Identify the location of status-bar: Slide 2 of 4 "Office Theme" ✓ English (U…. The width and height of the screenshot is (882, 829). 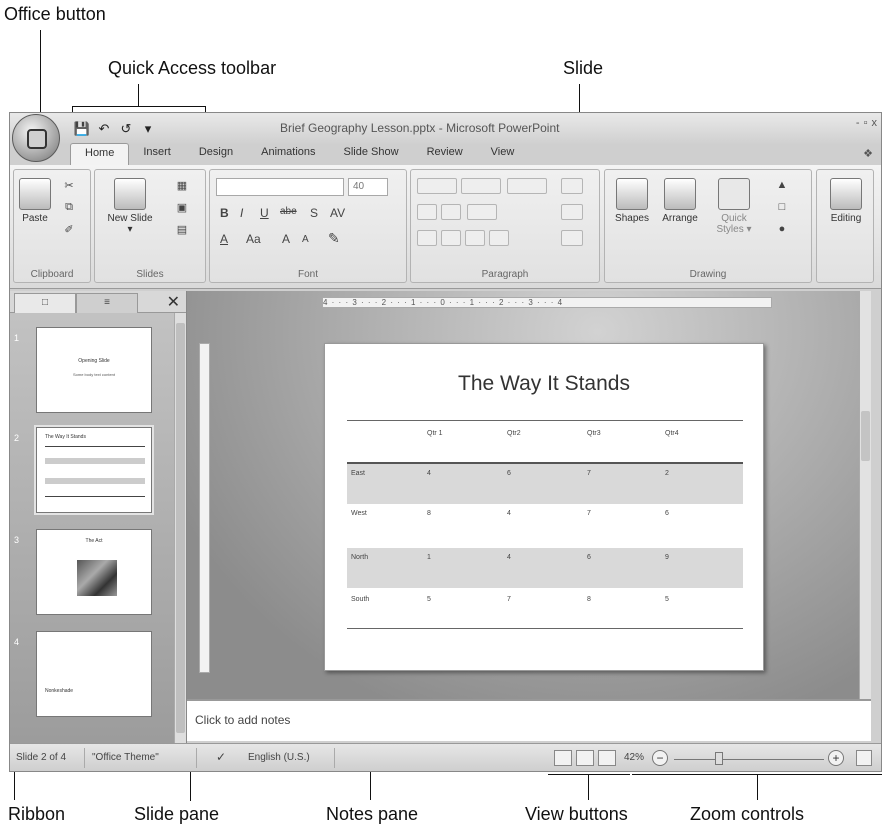
(445, 757).